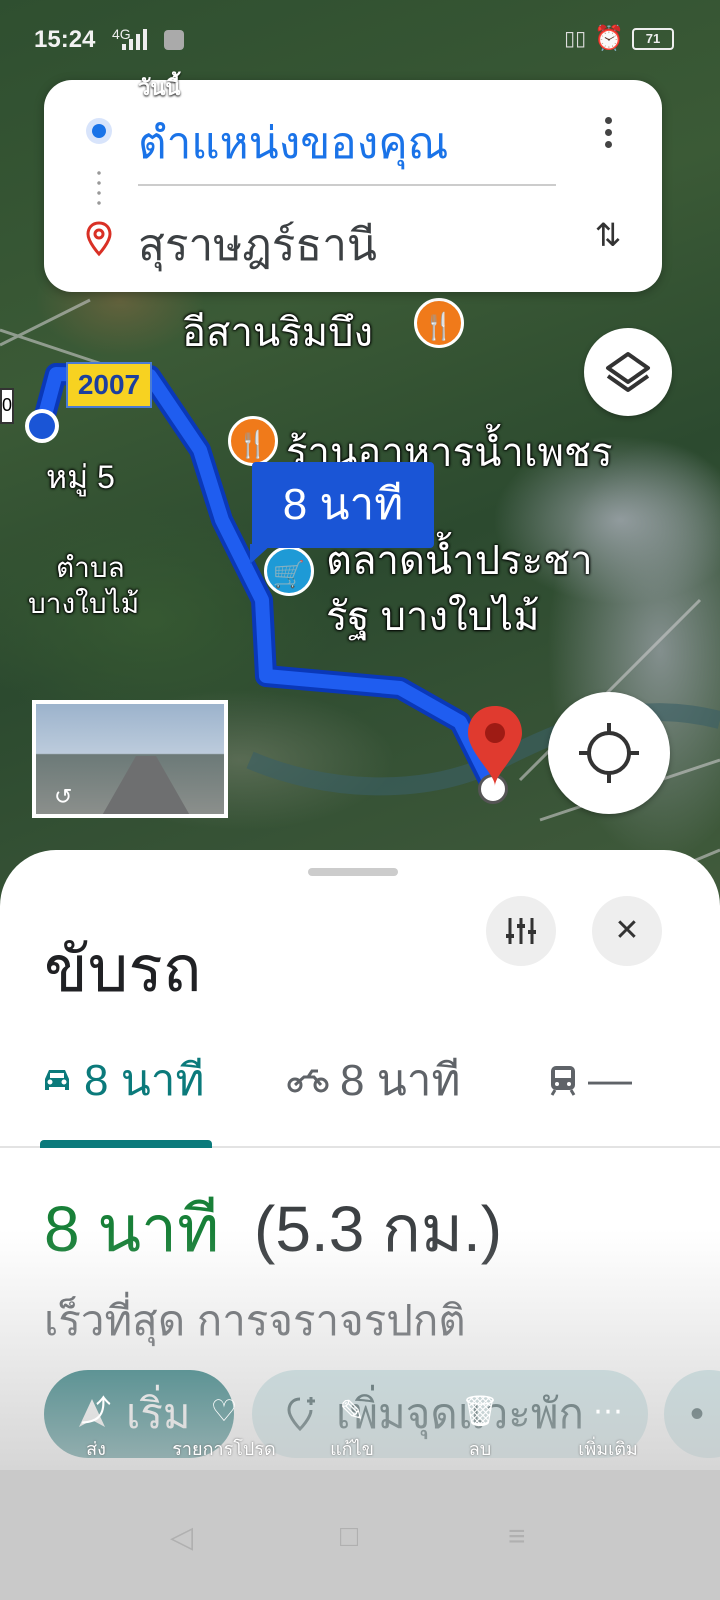 The height and width of the screenshot is (1600, 720). What do you see at coordinates (174, 40) in the screenshot?
I see `app-notification-icon` at bounding box center [174, 40].